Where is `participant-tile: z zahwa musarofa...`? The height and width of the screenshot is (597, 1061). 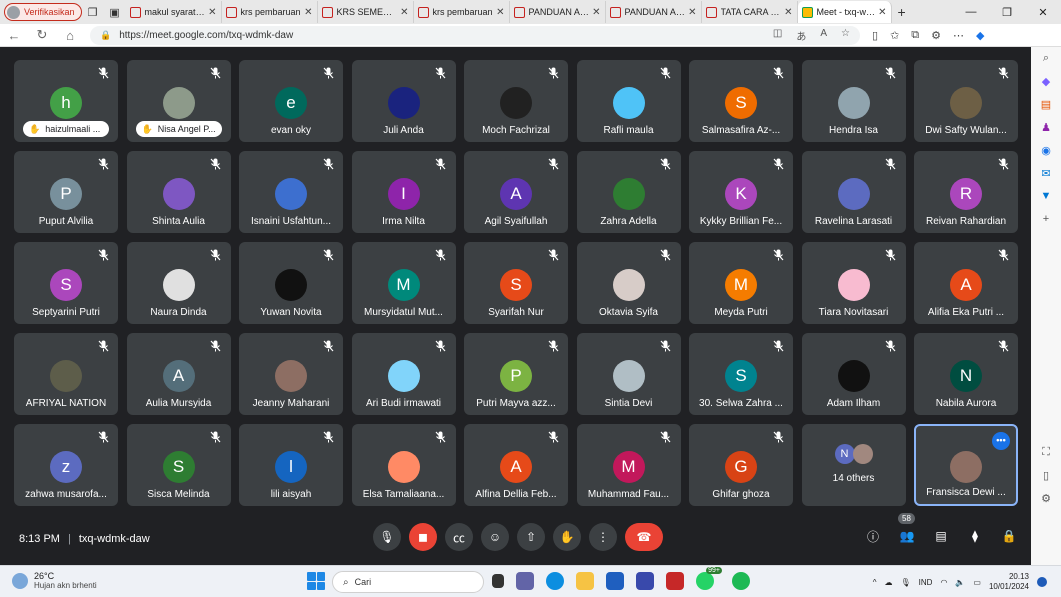
participant-tile: z zahwa musarofa... is located at coordinates (66, 465).